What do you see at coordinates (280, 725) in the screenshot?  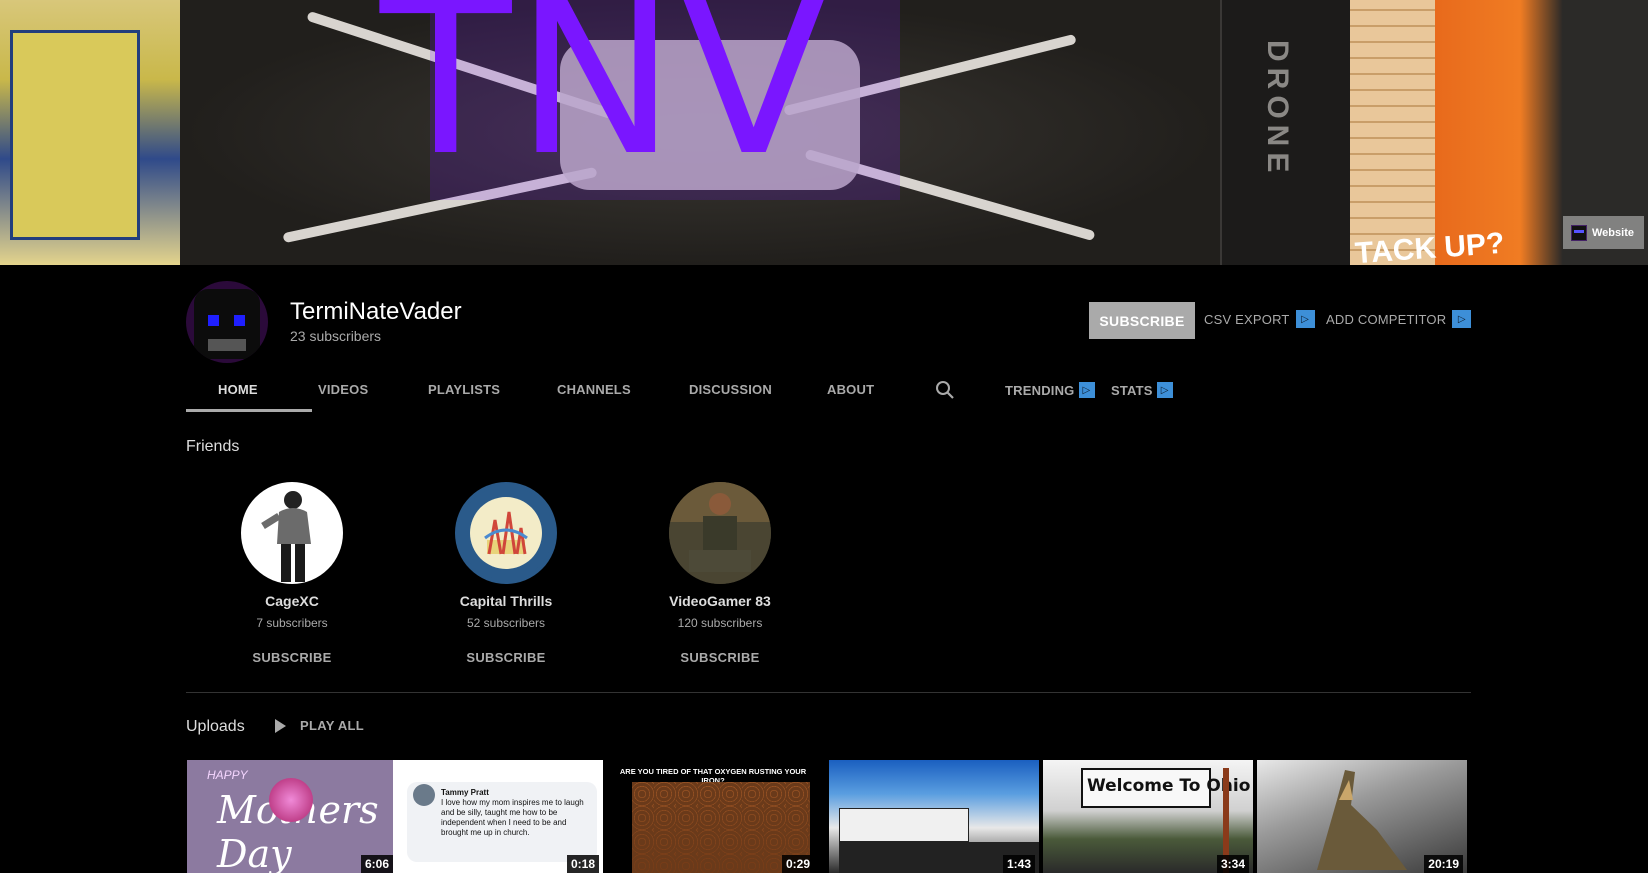 I see `play-icon` at bounding box center [280, 725].